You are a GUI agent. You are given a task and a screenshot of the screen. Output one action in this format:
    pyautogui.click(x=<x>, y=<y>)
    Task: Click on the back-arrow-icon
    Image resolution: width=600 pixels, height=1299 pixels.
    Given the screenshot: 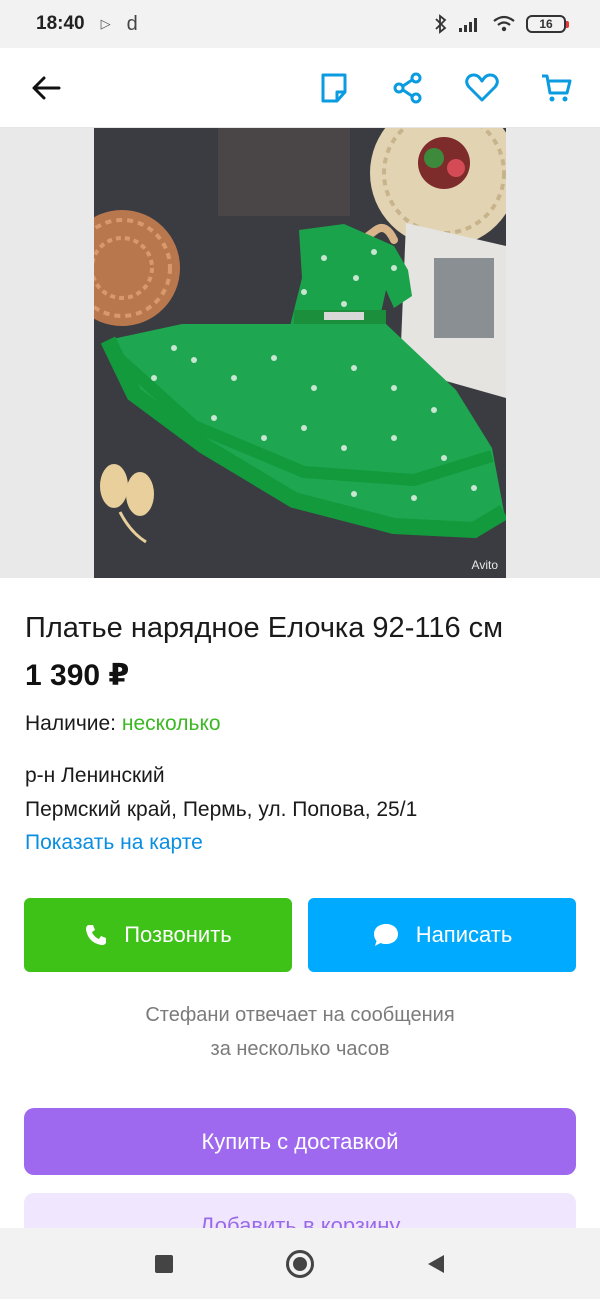 What is the action you would take?
    pyautogui.click(x=46, y=87)
    